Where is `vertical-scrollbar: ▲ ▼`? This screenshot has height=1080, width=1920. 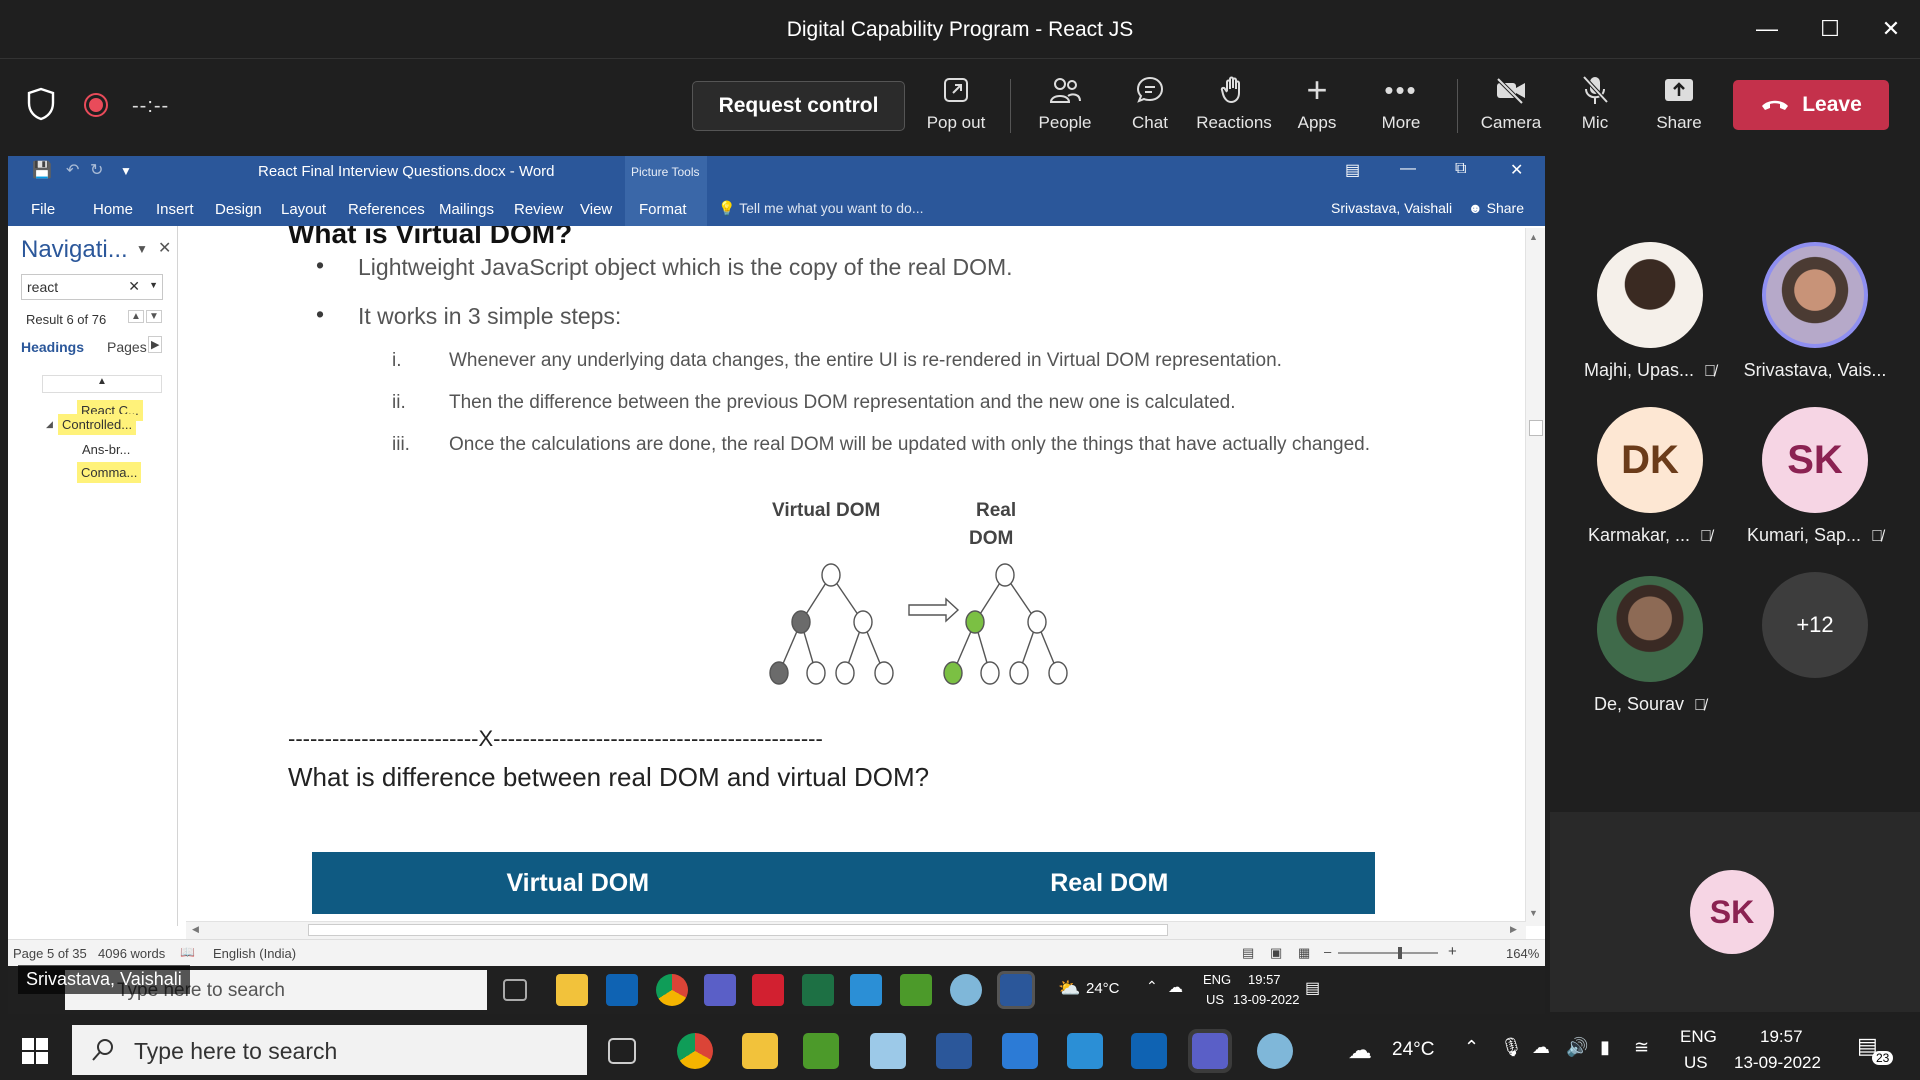 vertical-scrollbar: ▲ ▼ is located at coordinates (1535, 577).